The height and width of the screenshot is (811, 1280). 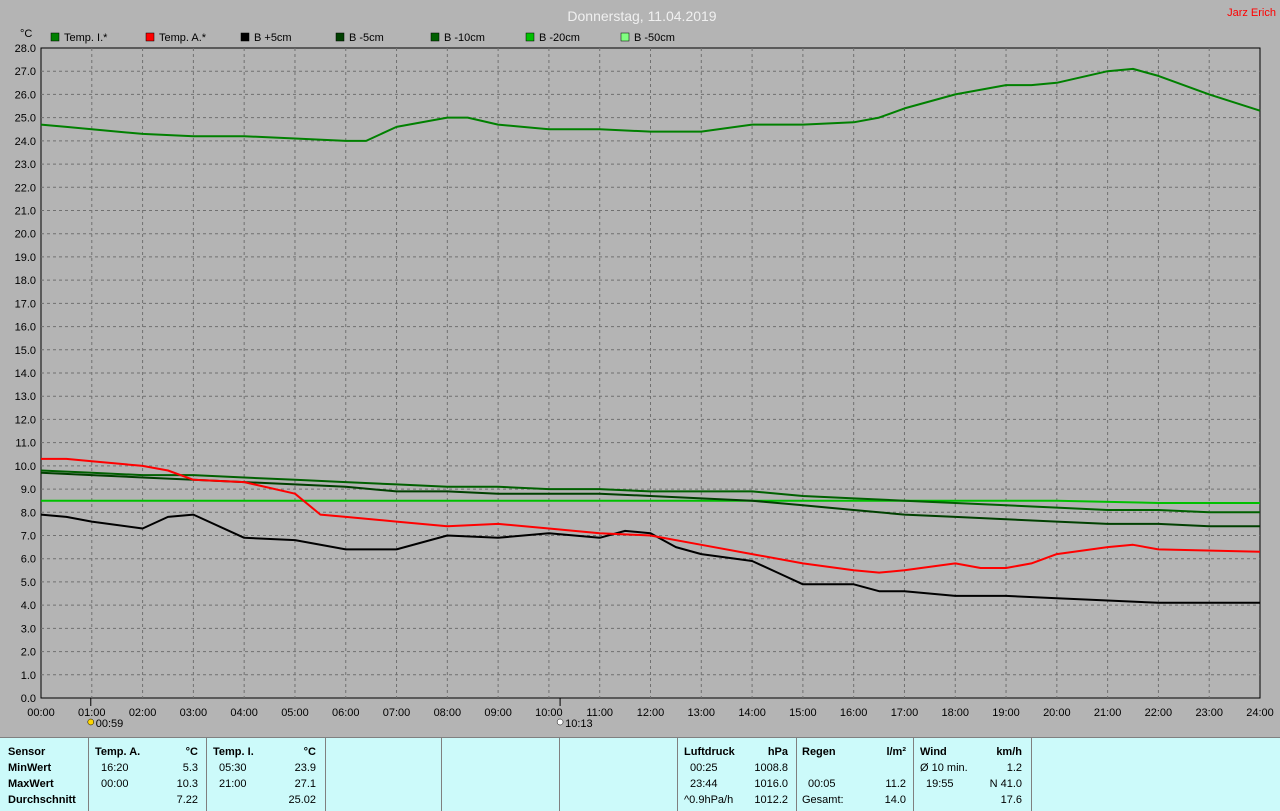 What do you see at coordinates (28, 490) in the screenshot?
I see `y-tick-label: 9.0` at bounding box center [28, 490].